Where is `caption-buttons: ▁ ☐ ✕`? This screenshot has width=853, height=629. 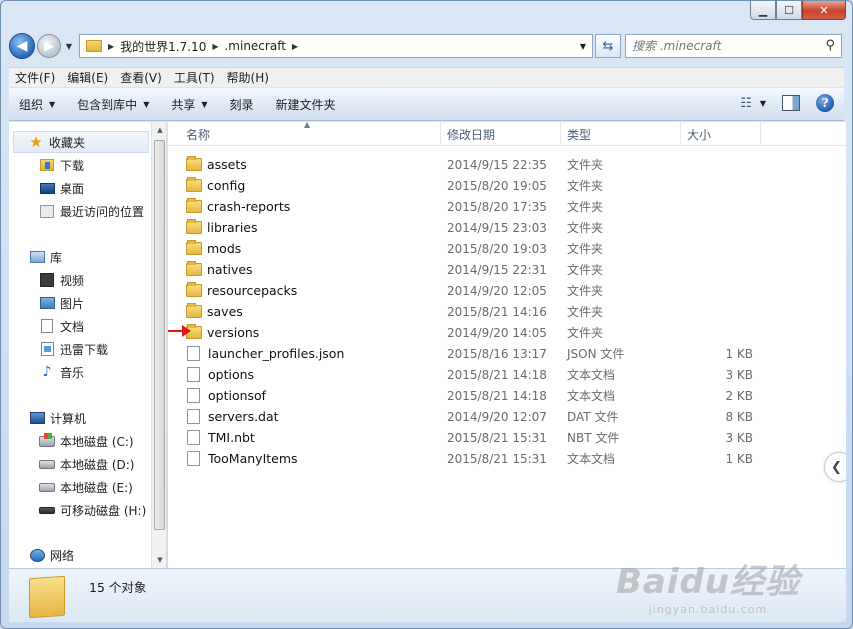
caption-buttons: ▁ ☐ ✕ is located at coordinates (798, 10).